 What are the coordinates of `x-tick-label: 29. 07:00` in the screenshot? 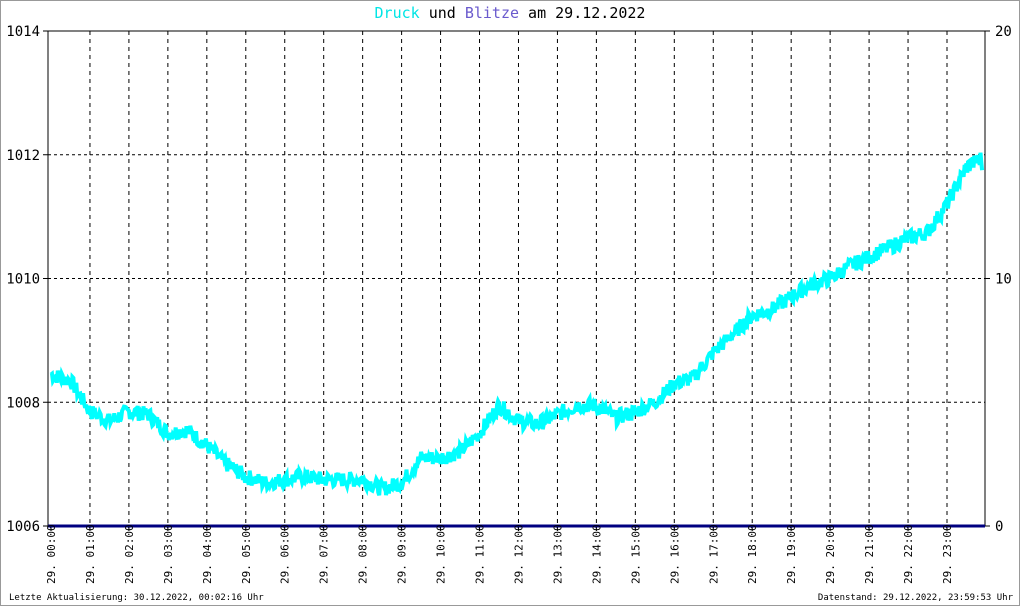 It's located at (324, 554).